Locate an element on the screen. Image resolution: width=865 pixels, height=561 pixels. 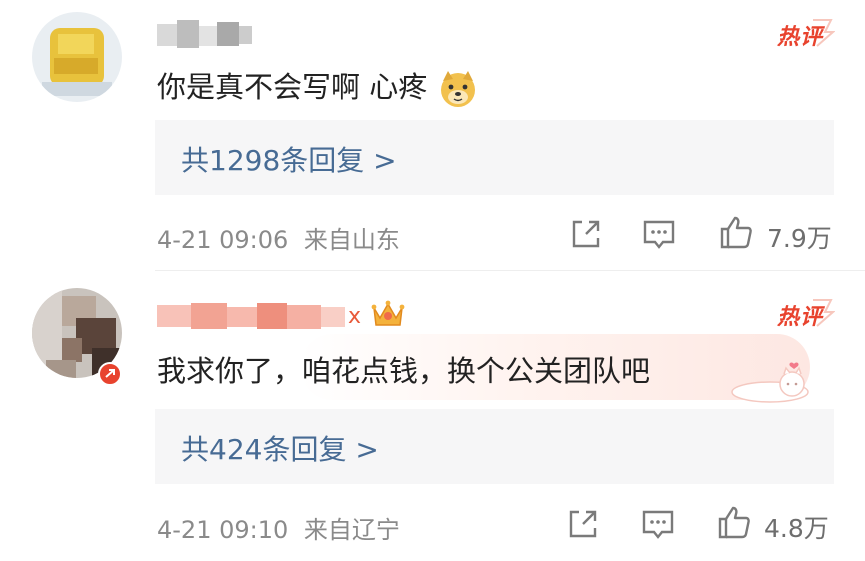
like-count: 7.9万 is located at coordinates (799, 238).